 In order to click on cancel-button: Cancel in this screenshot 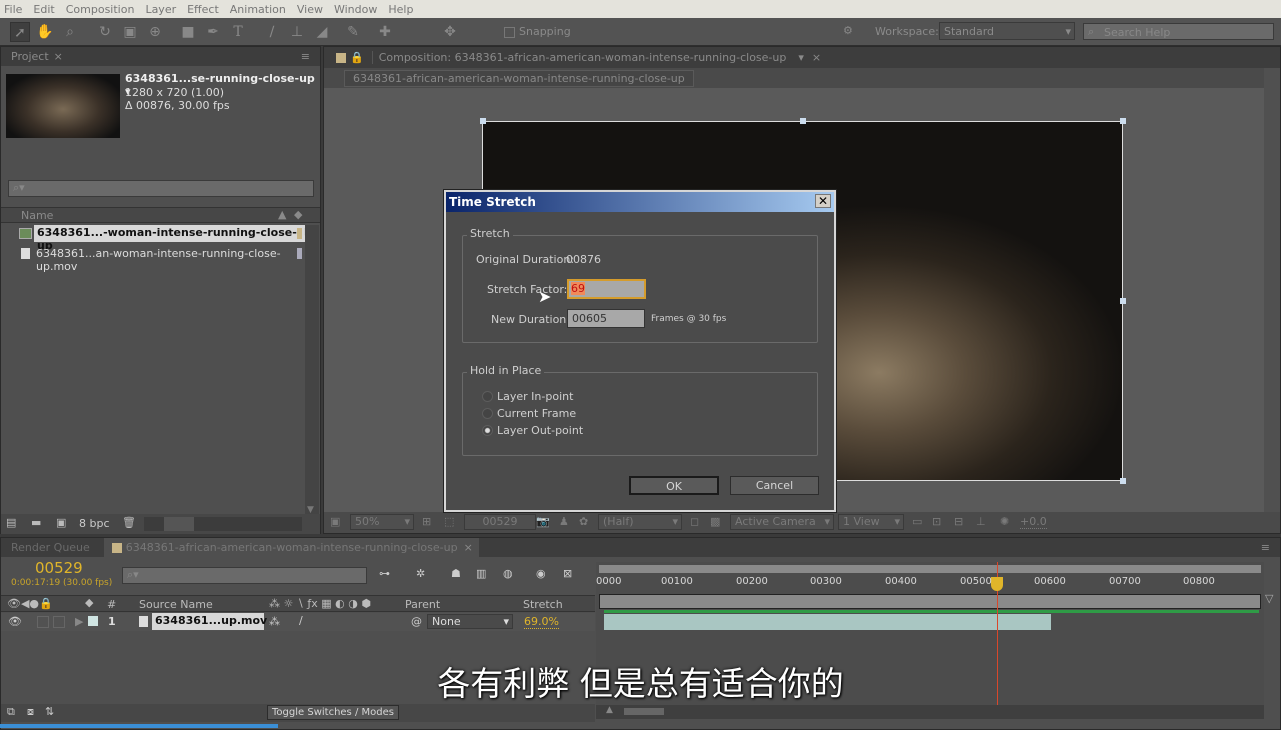, I will do `click(774, 485)`.